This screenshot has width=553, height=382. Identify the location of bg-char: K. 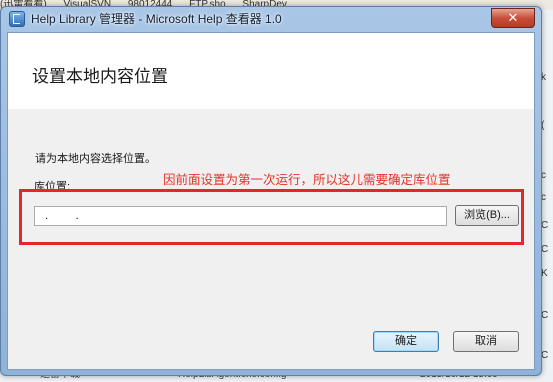
(544, 273).